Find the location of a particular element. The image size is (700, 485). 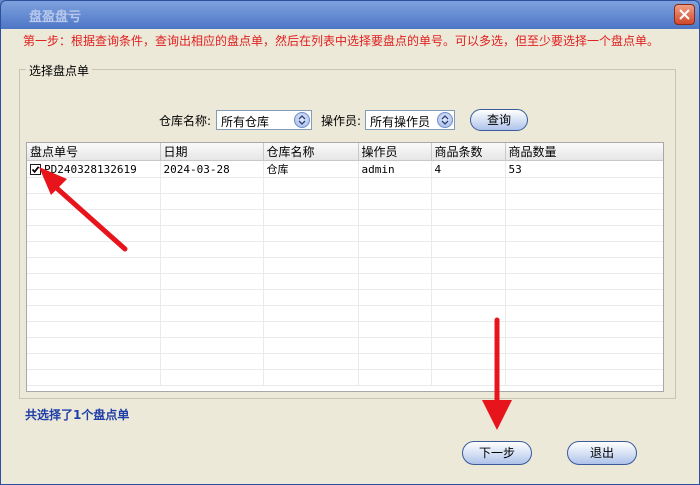

close-icon is located at coordinates (684, 14).